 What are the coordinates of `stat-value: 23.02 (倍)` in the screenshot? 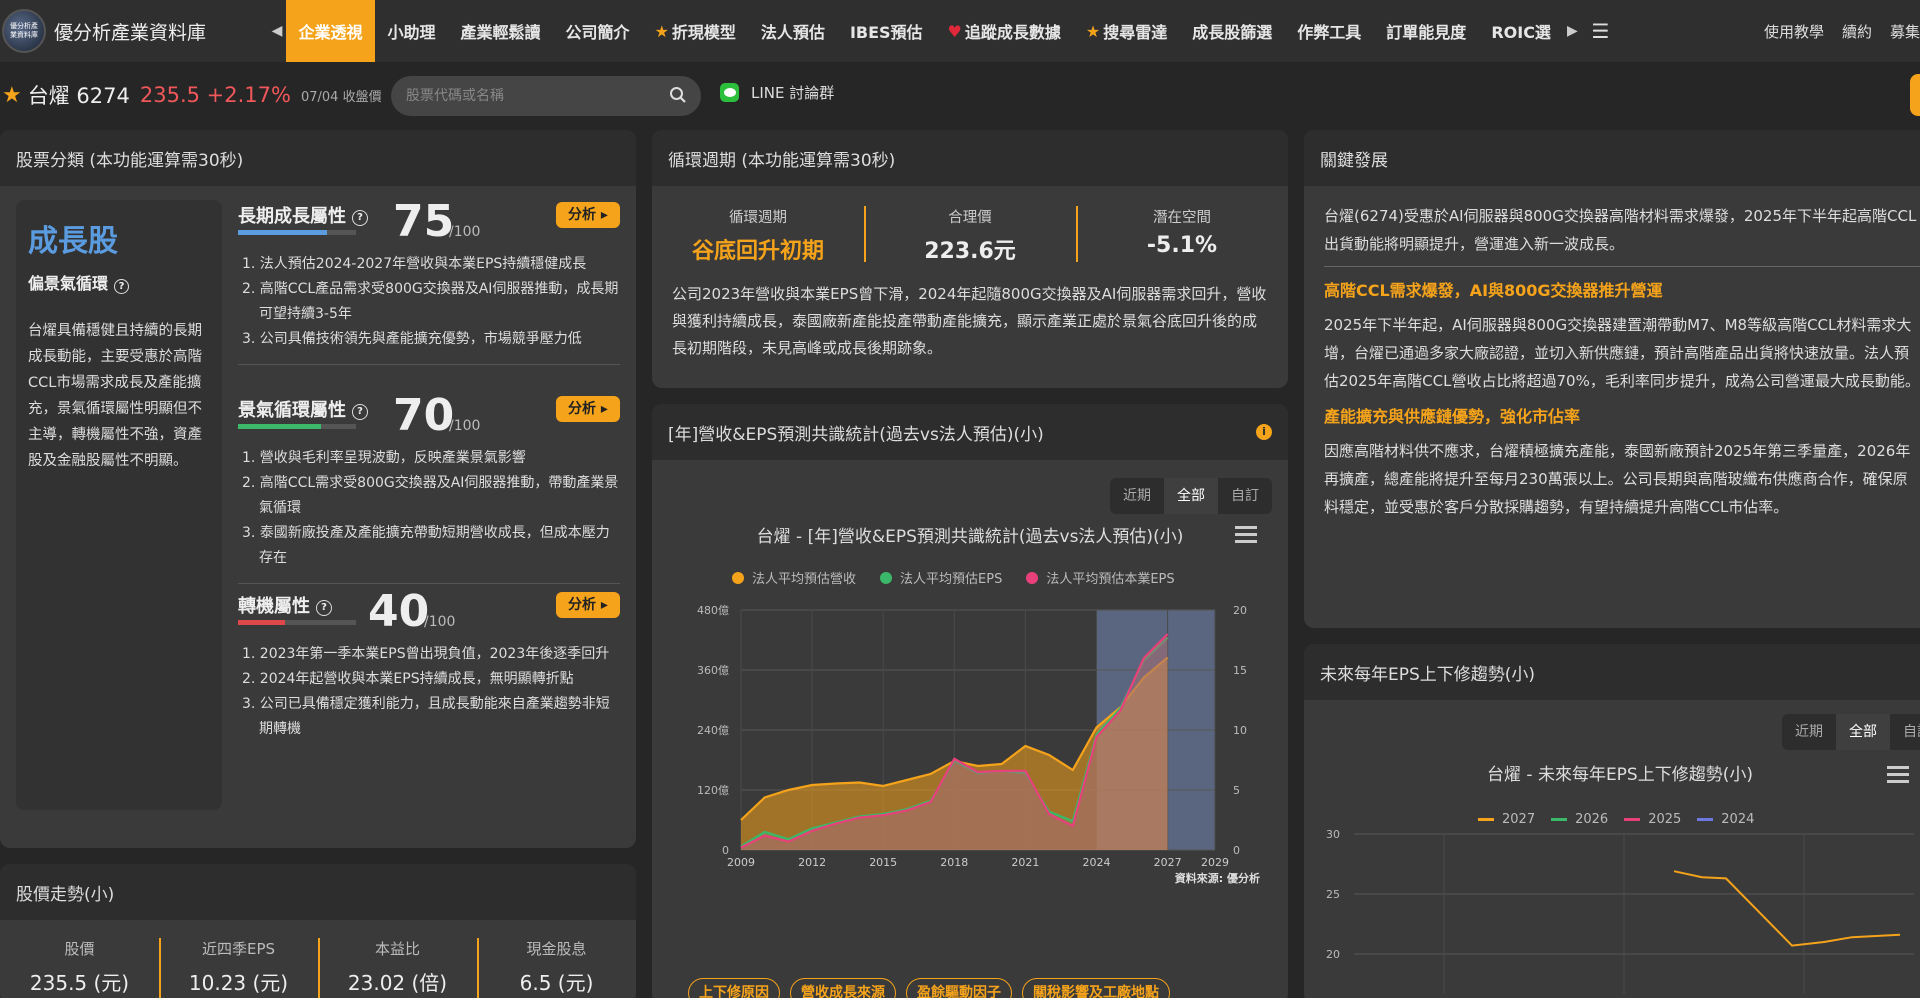 It's located at (397, 983).